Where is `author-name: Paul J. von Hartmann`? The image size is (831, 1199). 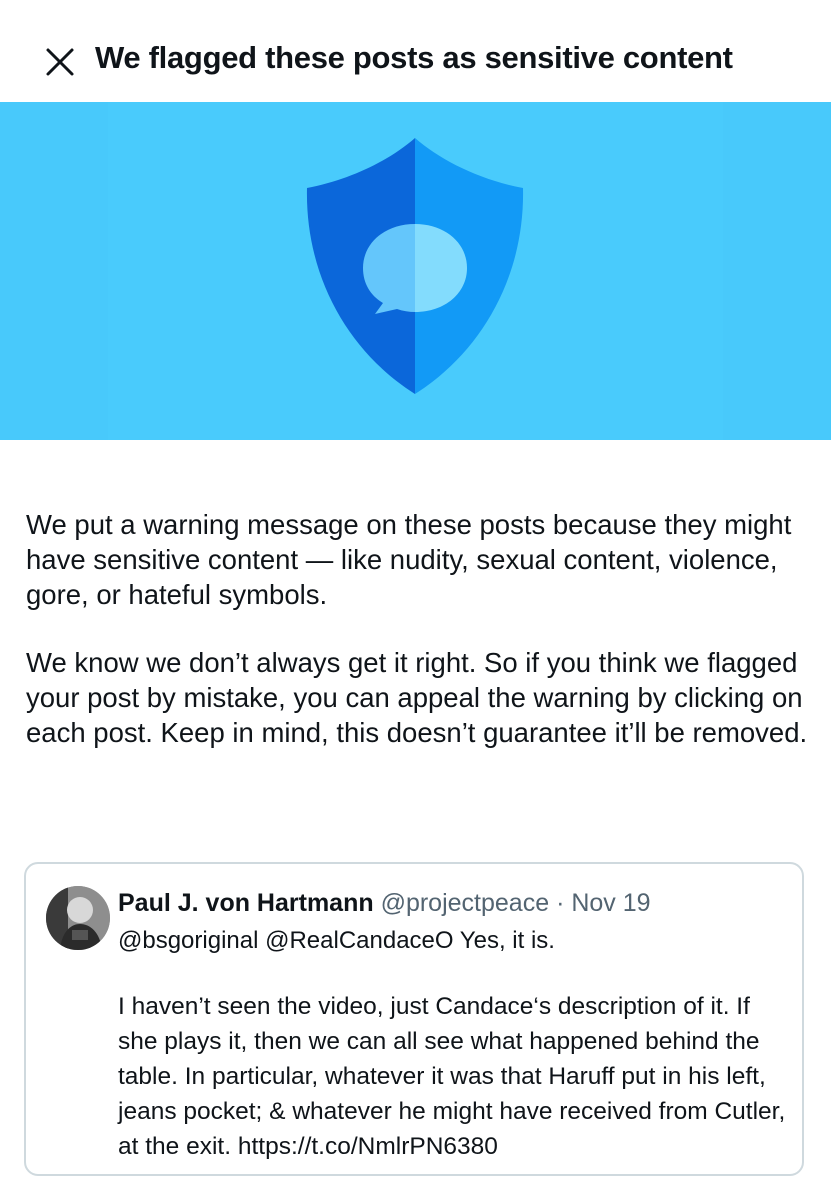
author-name: Paul J. von Hartmann is located at coordinates (246, 903).